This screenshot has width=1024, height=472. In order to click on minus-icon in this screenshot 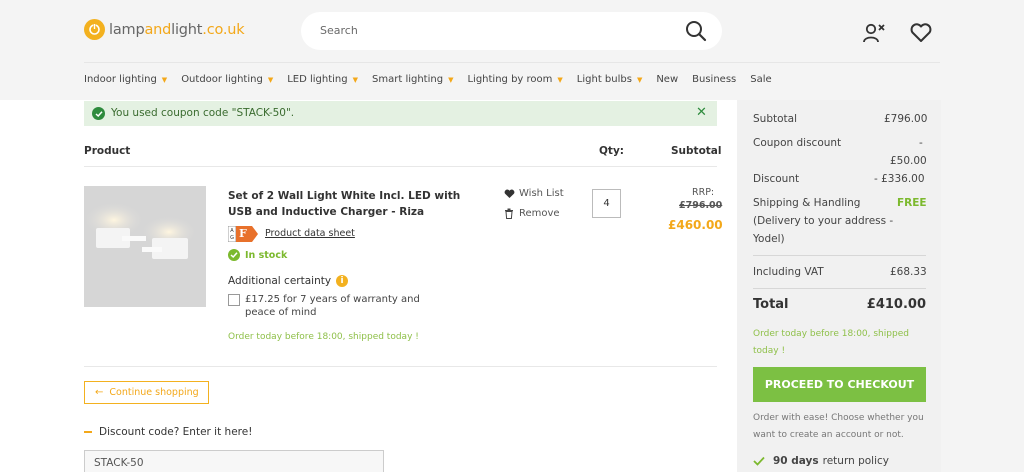, I will do `click(88, 432)`.